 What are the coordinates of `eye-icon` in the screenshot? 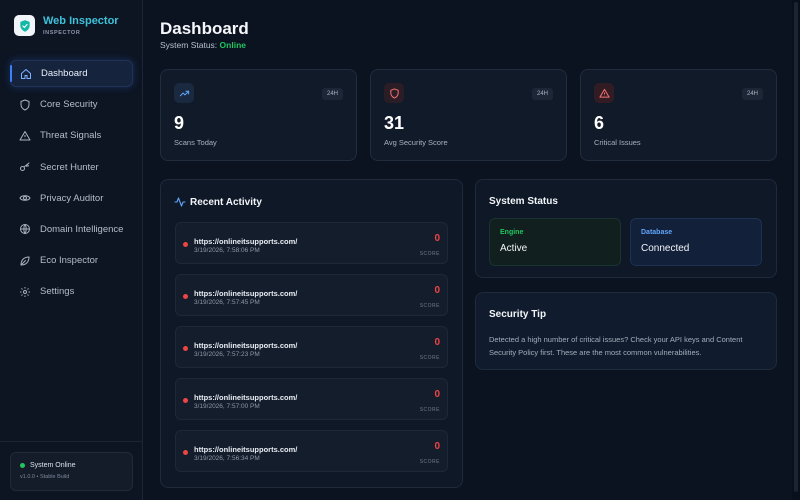 It's located at (25, 198).